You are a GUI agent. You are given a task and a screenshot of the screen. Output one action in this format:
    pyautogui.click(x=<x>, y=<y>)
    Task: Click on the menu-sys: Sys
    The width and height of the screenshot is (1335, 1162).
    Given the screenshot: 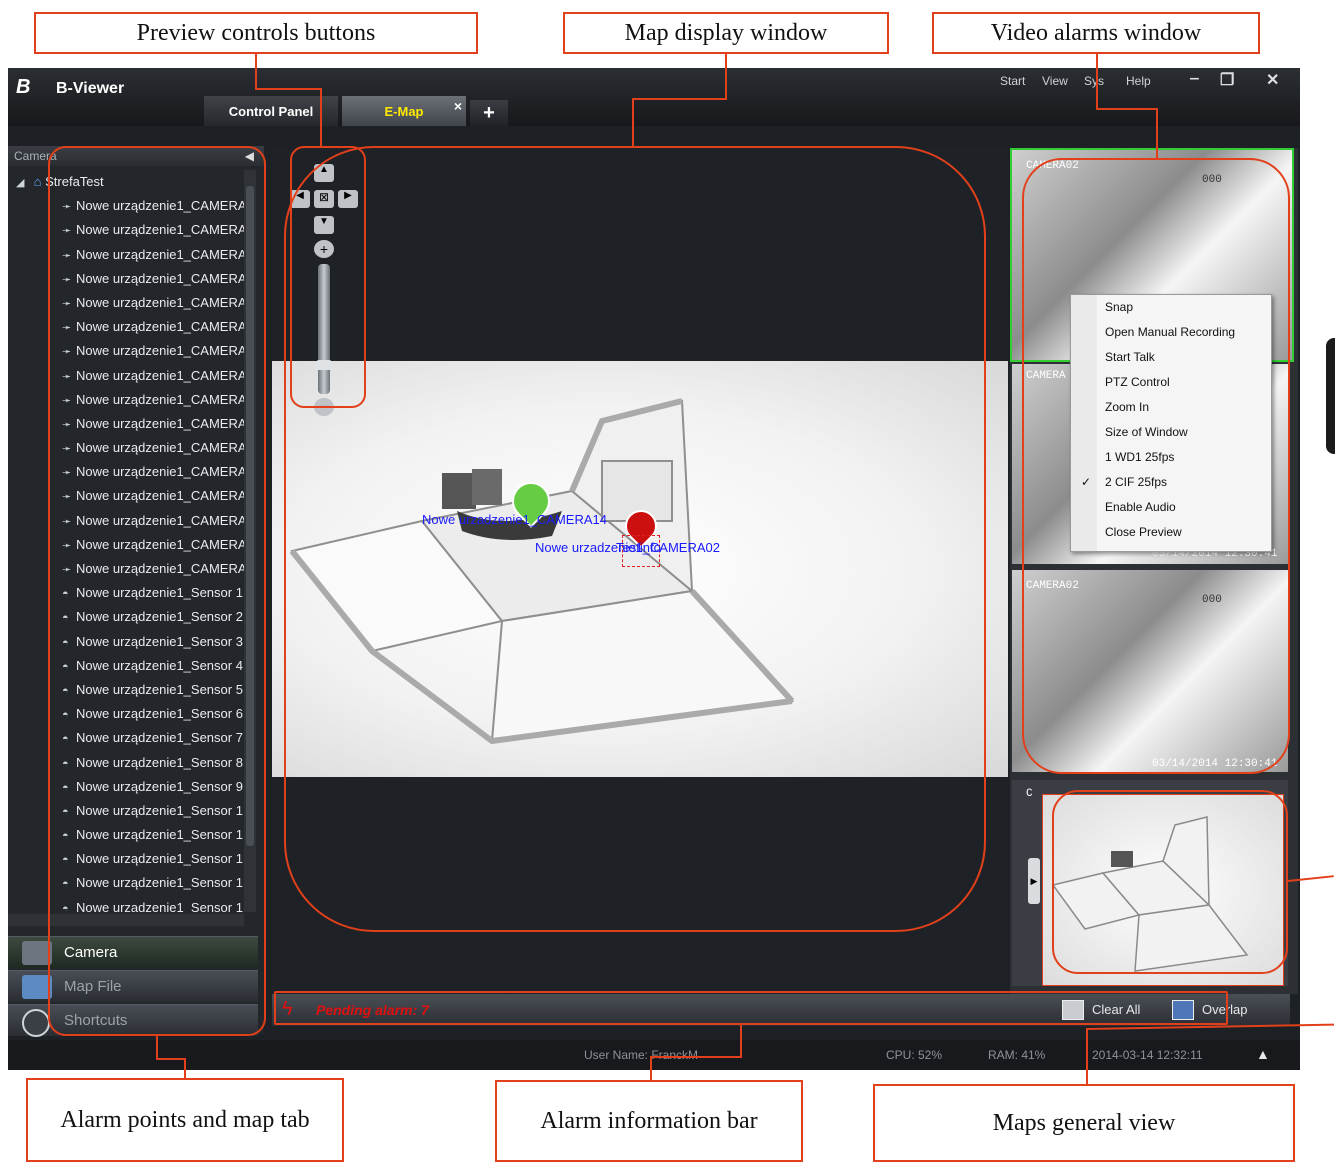 What is the action you would take?
    pyautogui.click(x=1094, y=81)
    